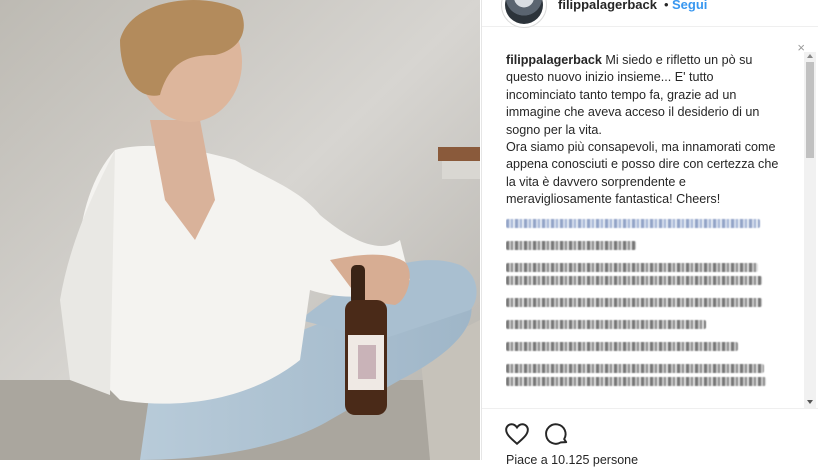  Describe the element at coordinates (607, 6) in the screenshot. I see `header-username: filippalagerback` at that location.